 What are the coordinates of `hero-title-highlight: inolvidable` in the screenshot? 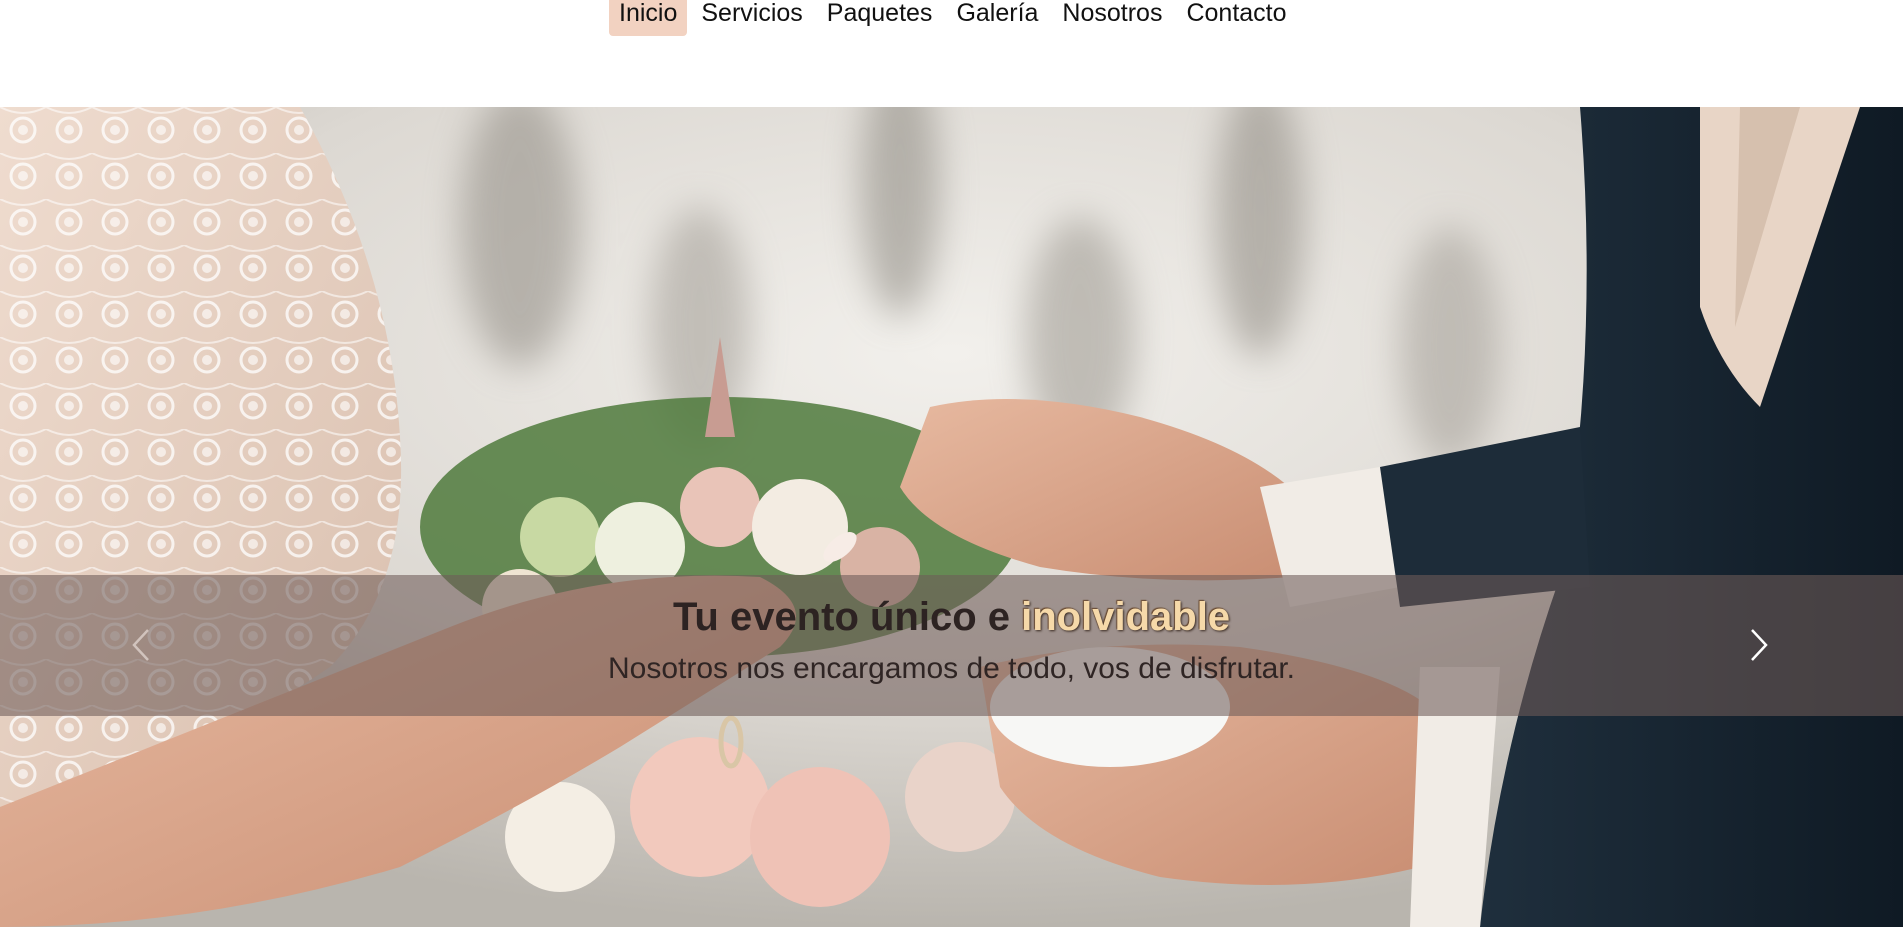 It's located at (1126, 617).